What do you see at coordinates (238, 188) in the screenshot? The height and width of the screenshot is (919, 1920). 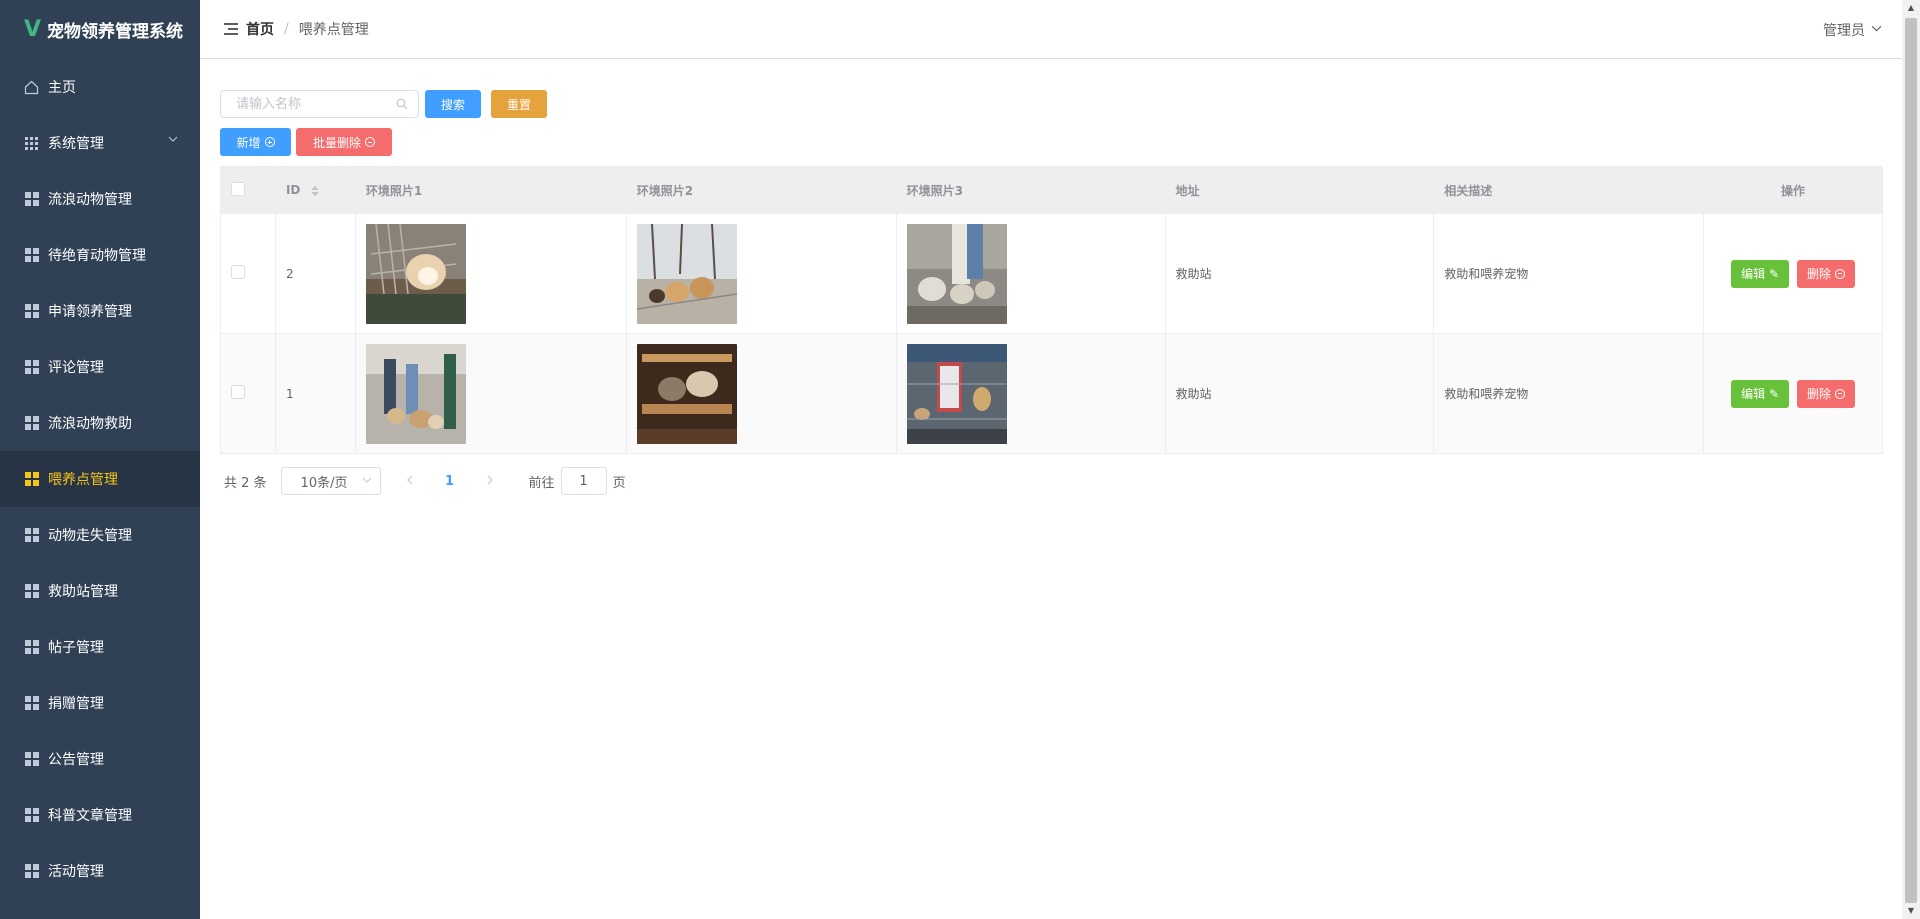 I see `select-all-checkbox` at bounding box center [238, 188].